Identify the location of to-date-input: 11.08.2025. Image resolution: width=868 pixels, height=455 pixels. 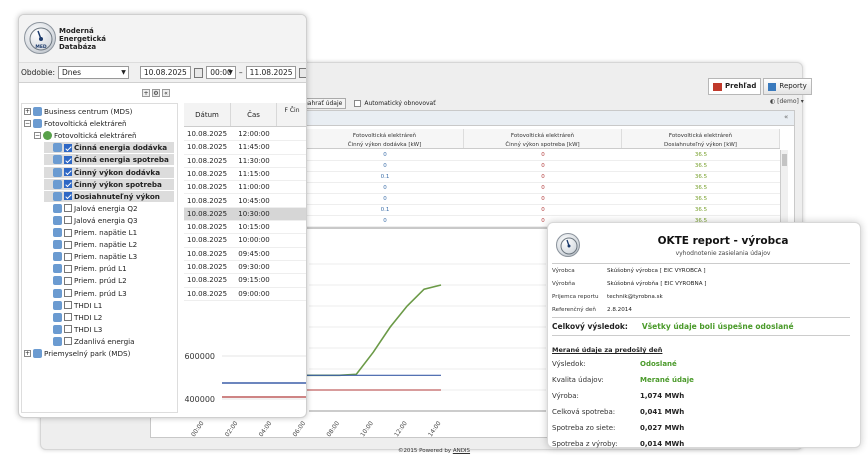
(270, 72).